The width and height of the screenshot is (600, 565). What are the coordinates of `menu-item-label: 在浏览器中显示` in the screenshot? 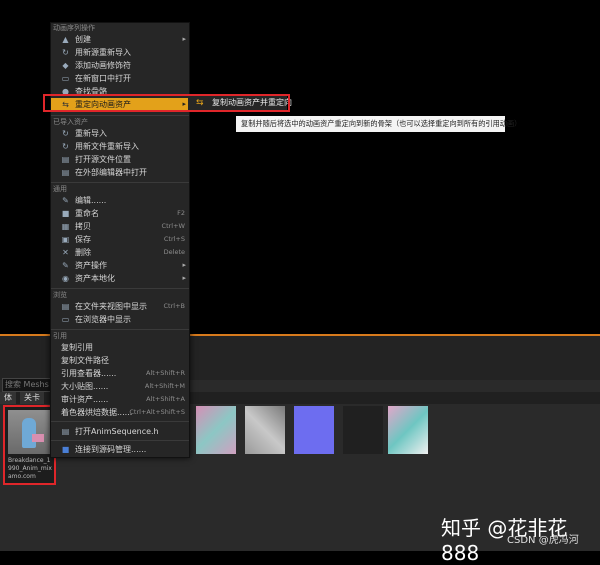 It's located at (103, 319).